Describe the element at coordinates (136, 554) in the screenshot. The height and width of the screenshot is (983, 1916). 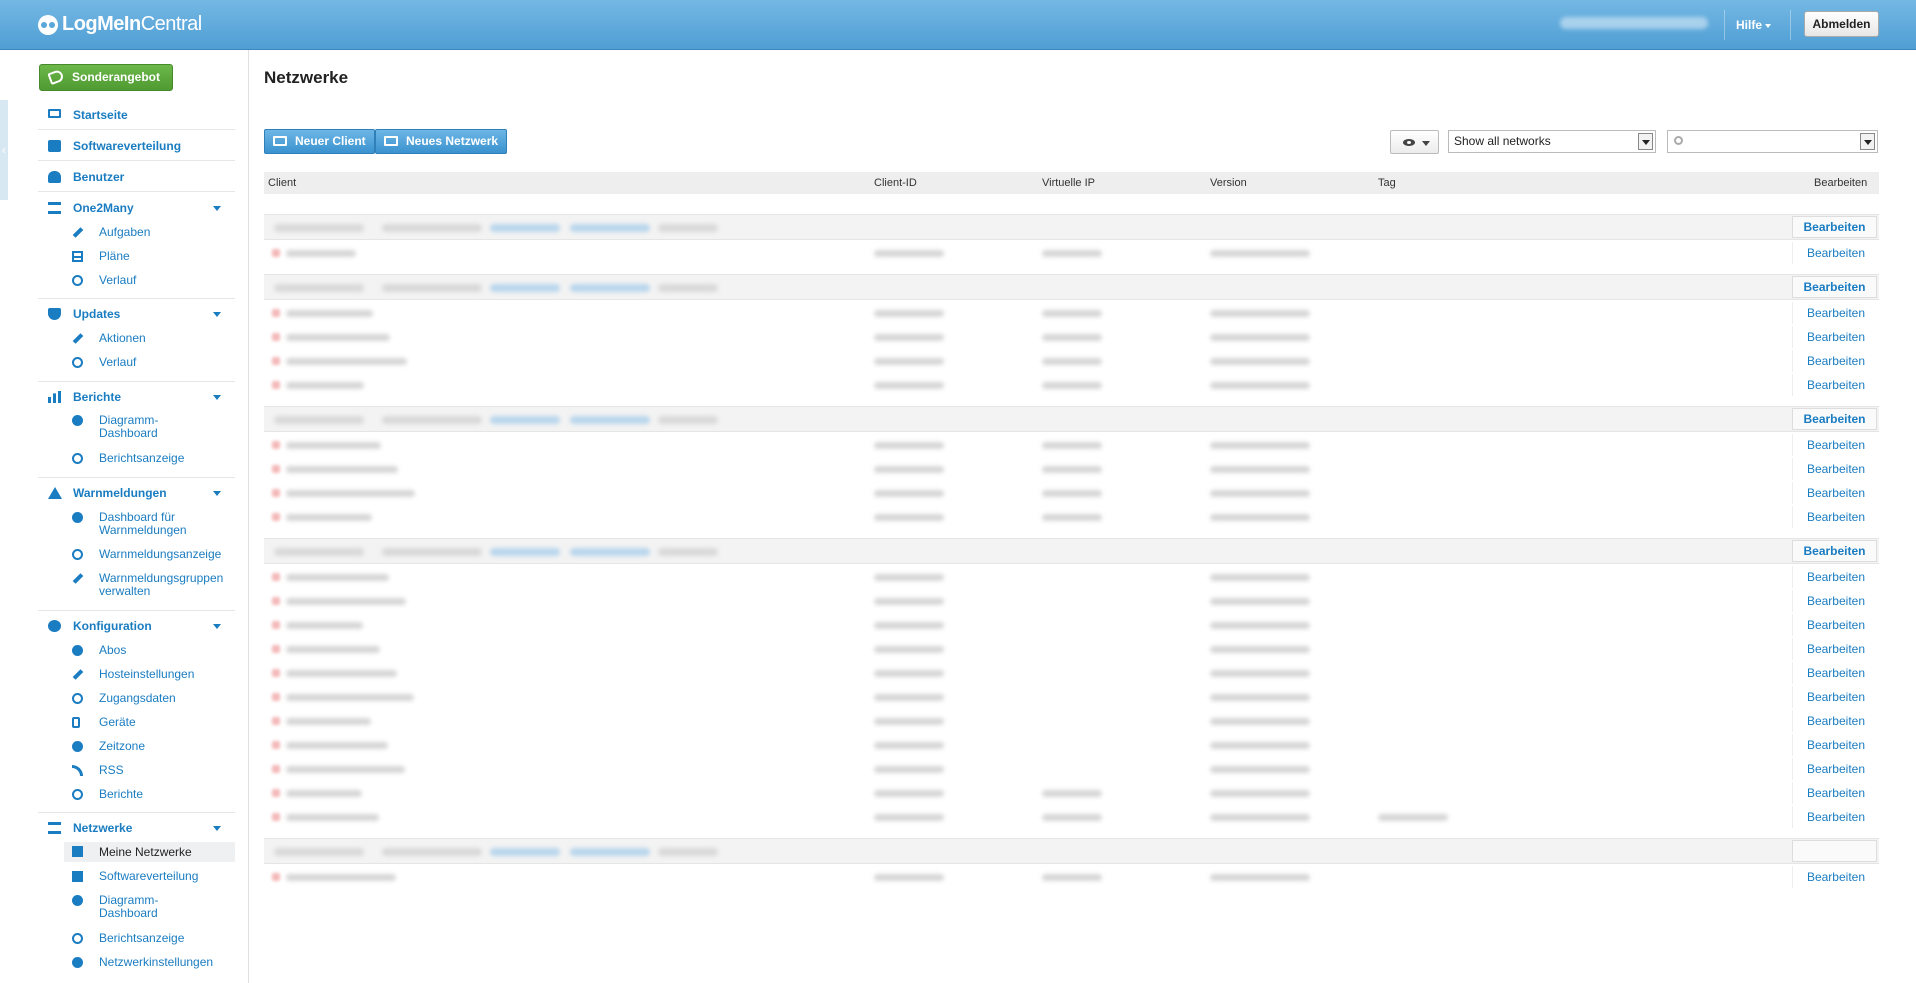
I see `sidebar-subitem-warnmeldungsanzeige: Warnmeldungsanzeige` at that location.